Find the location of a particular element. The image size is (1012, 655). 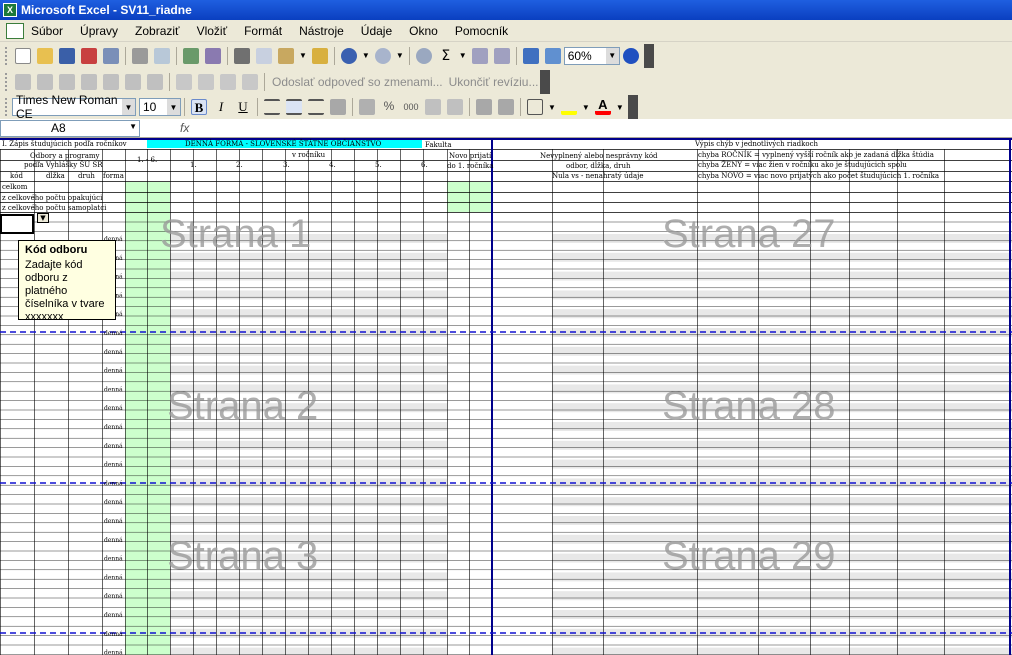

name-box: A8 ▼ is located at coordinates (70, 128).